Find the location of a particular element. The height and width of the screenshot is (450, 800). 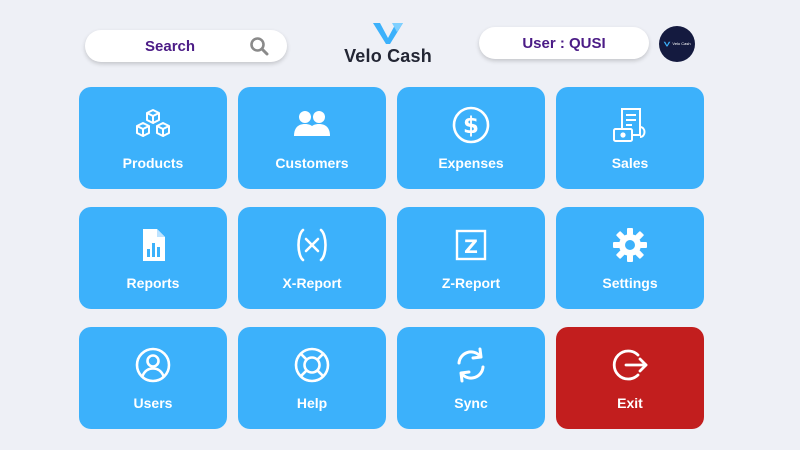

tile-users: Users is located at coordinates (153, 378).